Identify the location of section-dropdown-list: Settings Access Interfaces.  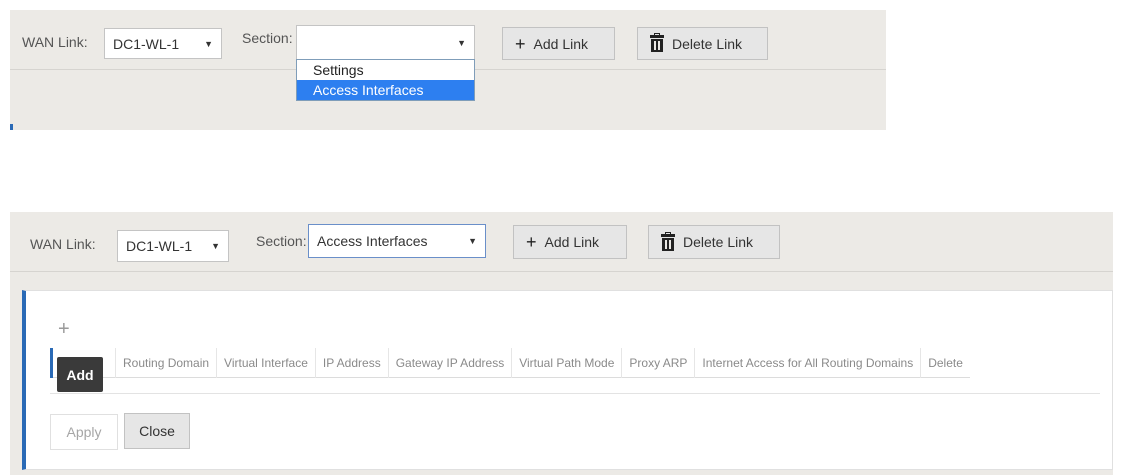
(385, 80).